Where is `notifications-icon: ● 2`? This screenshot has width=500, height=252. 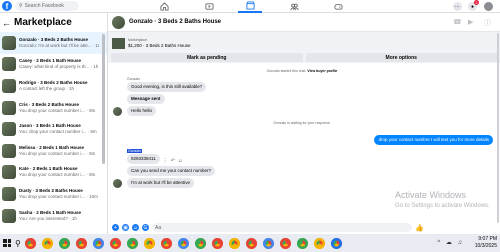
notifications-icon: ● 2 is located at coordinates (473, 5).